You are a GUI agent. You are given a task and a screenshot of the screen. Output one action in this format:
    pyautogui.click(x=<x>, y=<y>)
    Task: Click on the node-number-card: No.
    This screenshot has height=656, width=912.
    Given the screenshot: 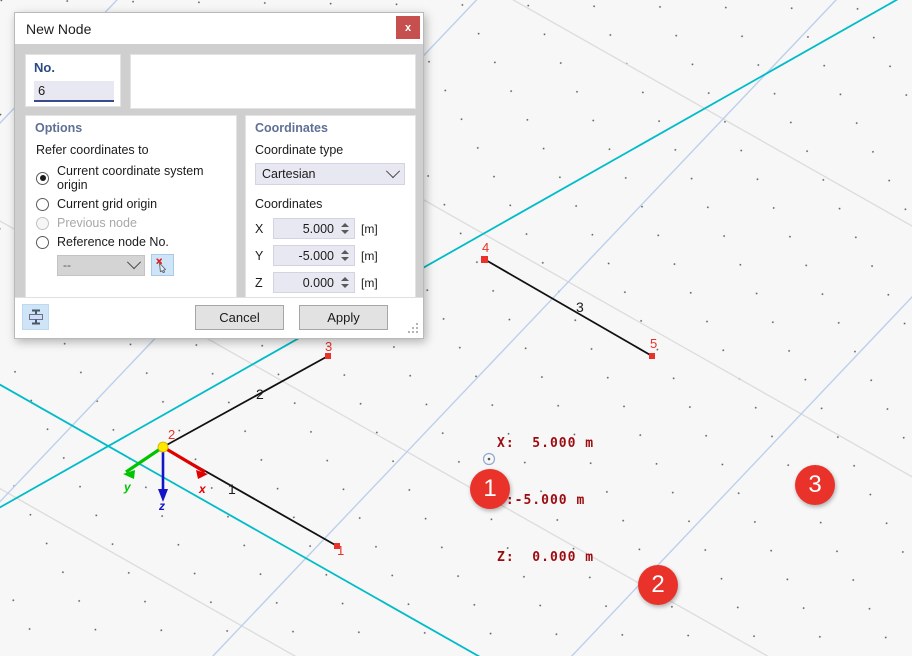 What is the action you would take?
    pyautogui.click(x=73, y=80)
    